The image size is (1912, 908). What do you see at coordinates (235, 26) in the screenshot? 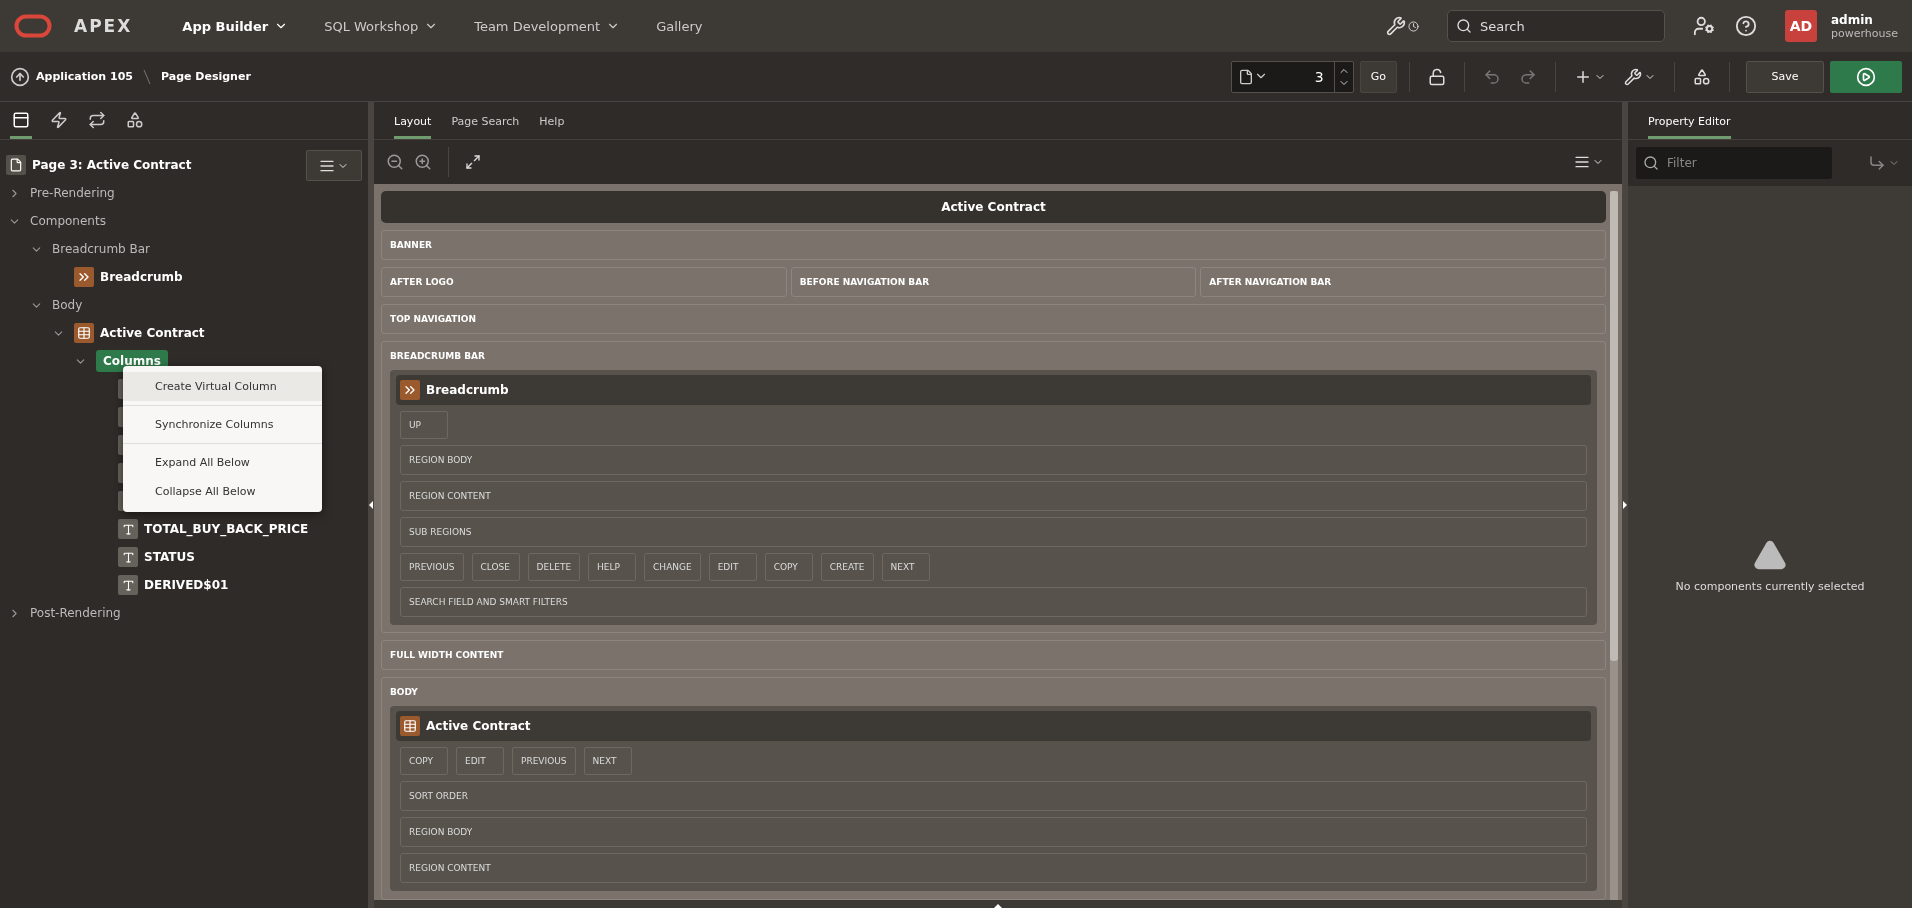
I see `nav-menu: App Builder` at bounding box center [235, 26].